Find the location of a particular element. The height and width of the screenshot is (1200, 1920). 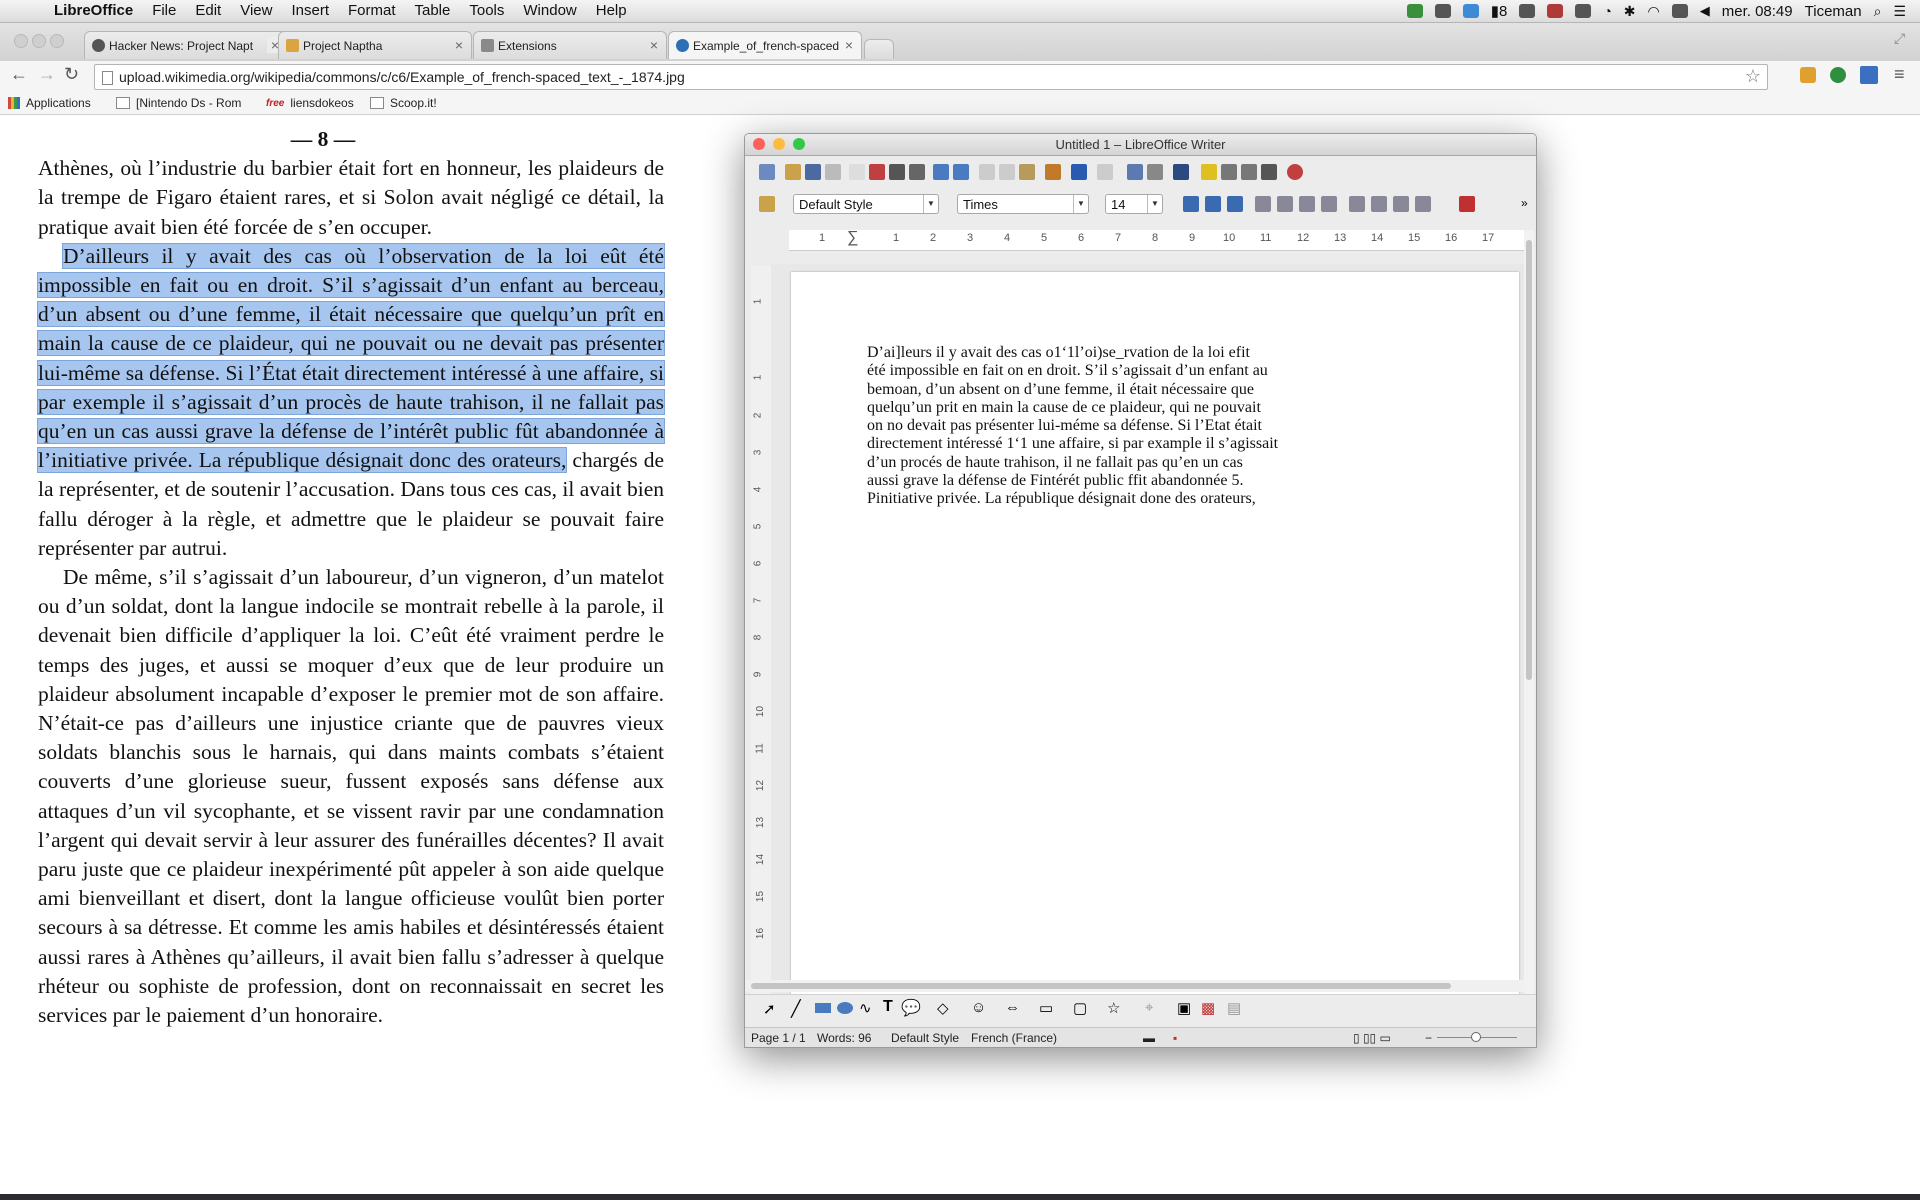

menu-window: Window is located at coordinates (549, 10).